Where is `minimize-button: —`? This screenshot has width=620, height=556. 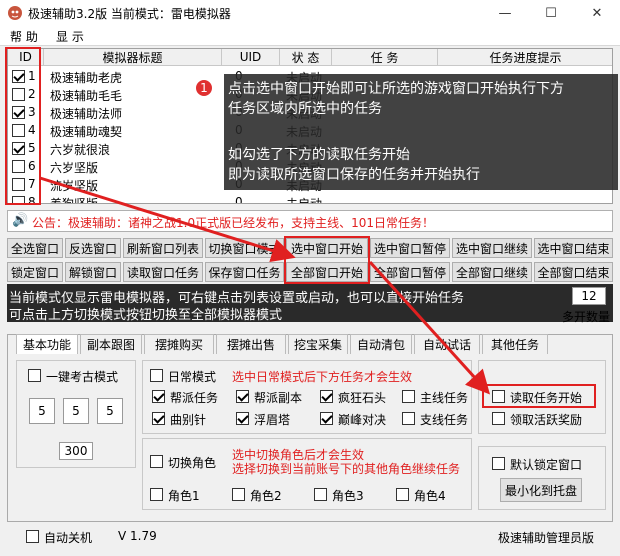 minimize-button: — is located at coordinates (505, 13).